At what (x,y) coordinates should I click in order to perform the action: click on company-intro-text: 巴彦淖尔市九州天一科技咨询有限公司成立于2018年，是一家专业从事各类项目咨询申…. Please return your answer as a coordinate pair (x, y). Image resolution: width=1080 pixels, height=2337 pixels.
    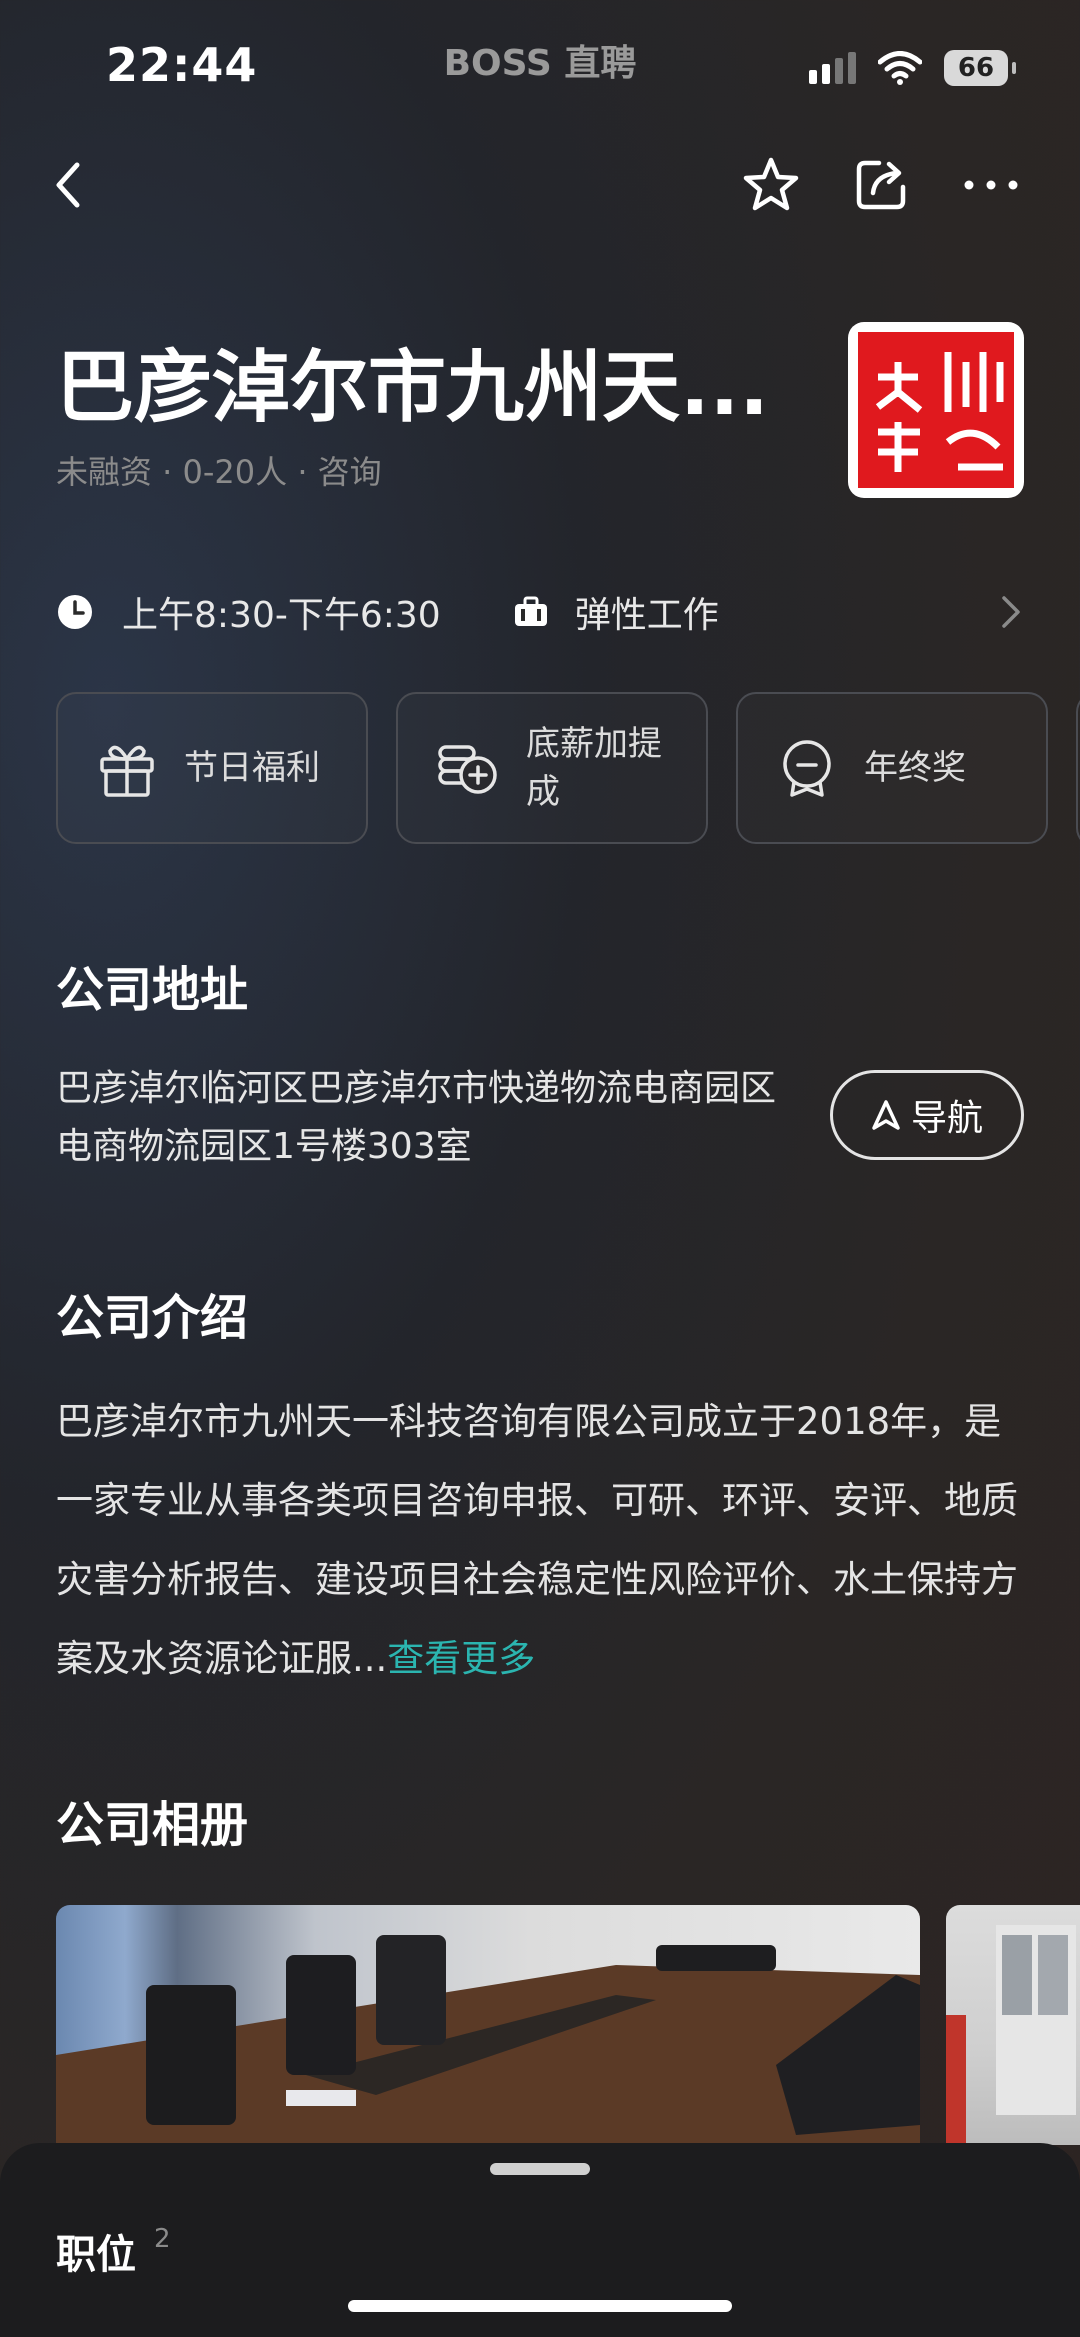
    Looking at the image, I should click on (537, 1540).